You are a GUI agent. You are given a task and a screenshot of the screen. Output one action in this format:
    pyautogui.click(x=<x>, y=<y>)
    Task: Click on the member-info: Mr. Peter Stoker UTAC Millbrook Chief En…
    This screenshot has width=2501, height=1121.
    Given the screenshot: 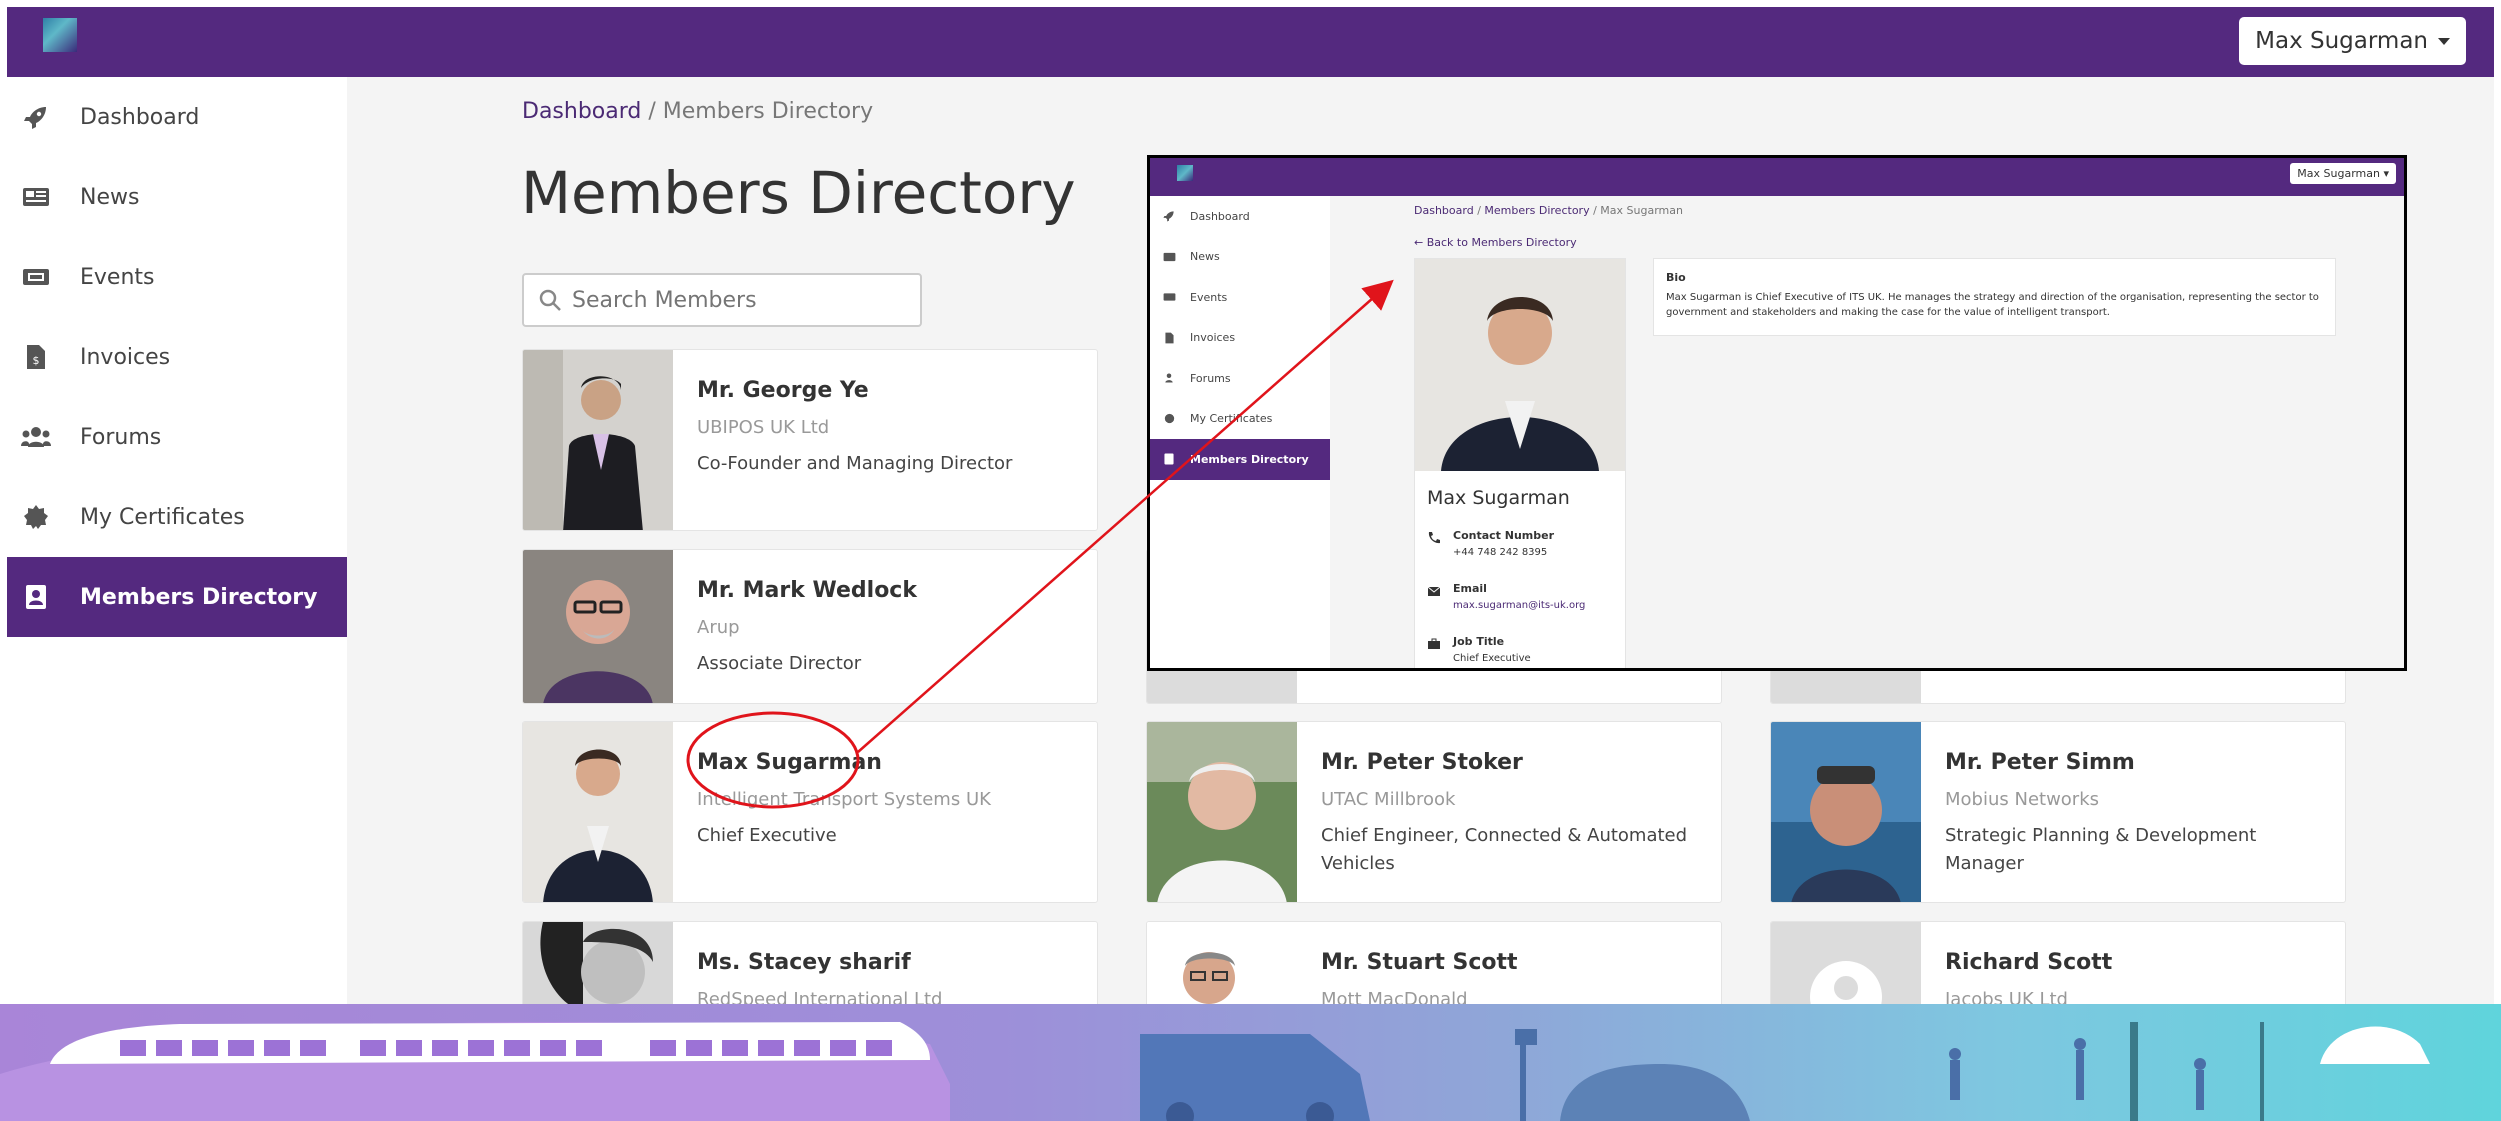 What is the action you would take?
    pyautogui.click(x=1513, y=814)
    